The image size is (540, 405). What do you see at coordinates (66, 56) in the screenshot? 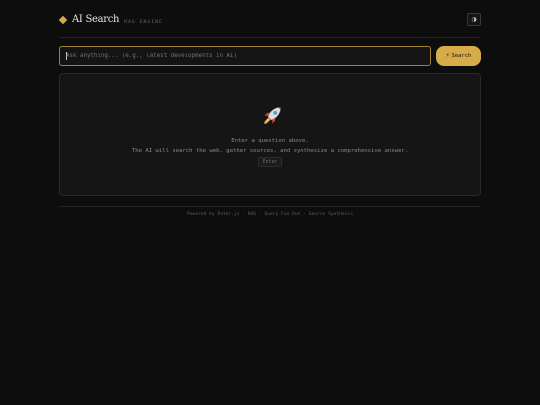
I see `text-caret` at bounding box center [66, 56].